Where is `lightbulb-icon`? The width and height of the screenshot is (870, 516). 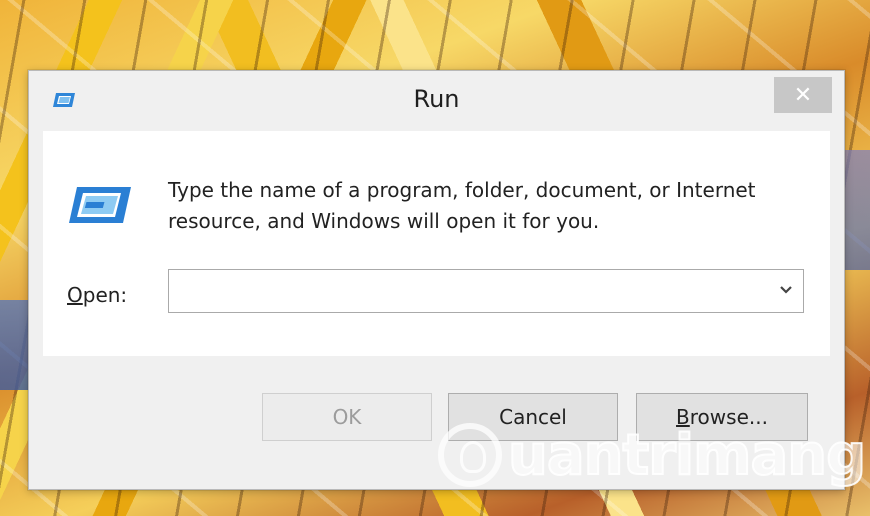
lightbulb-icon is located at coordinates (470, 455).